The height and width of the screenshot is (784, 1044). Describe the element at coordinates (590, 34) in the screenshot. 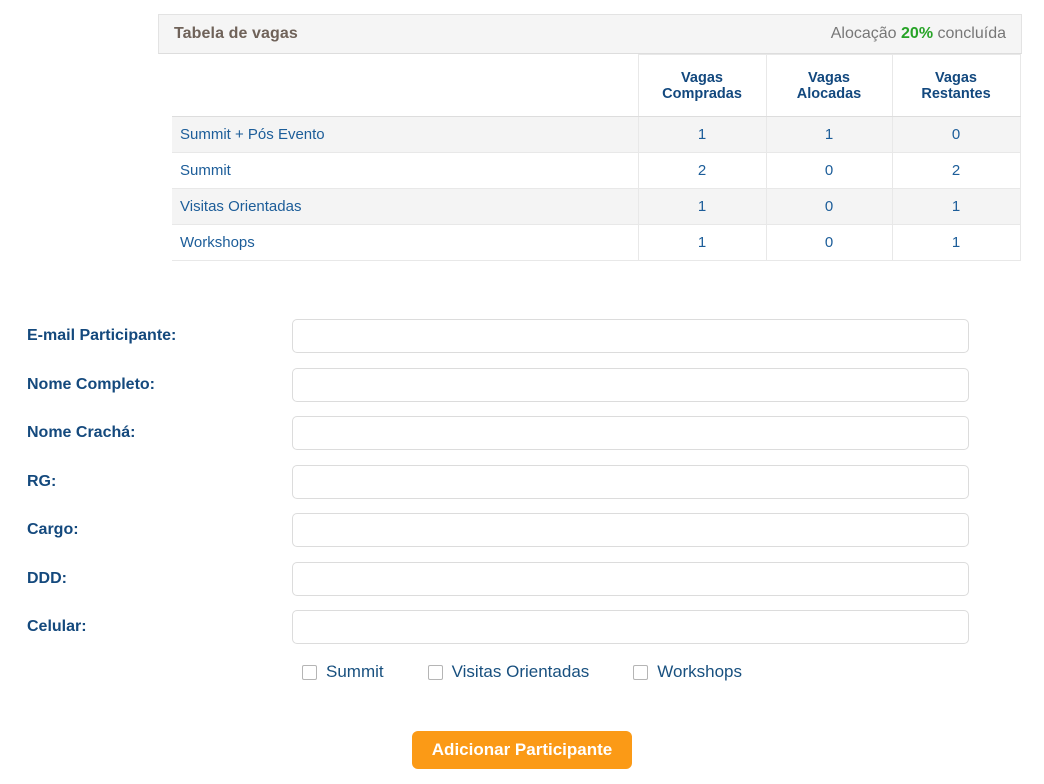

I see `panel-heading: Tabela de vagas Alocação 20% concluída` at that location.